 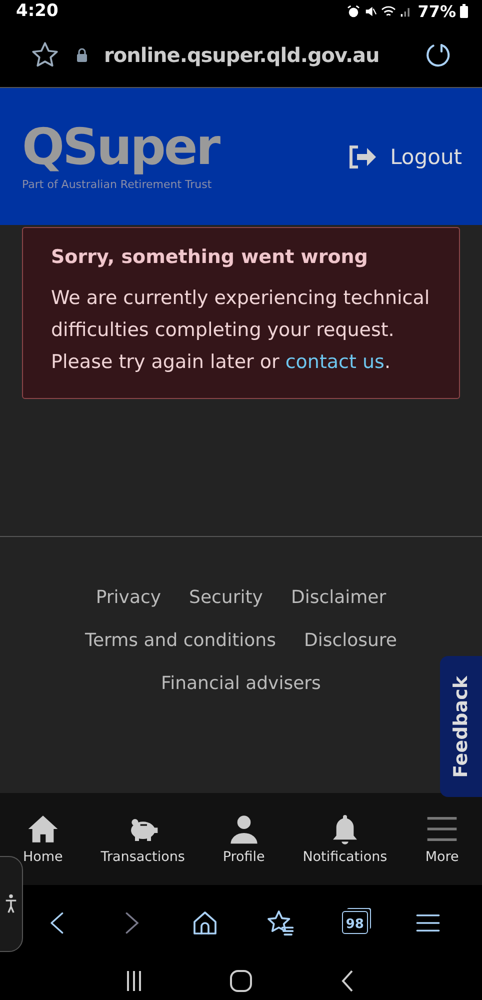 What do you see at coordinates (464, 11) in the screenshot?
I see `battery-icon` at bounding box center [464, 11].